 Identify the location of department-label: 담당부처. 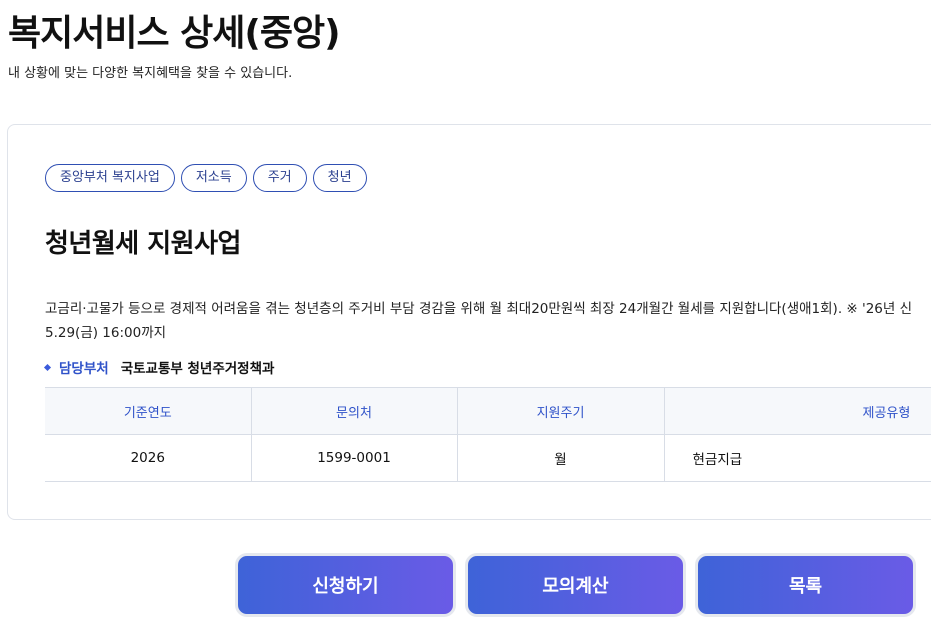
(84, 369).